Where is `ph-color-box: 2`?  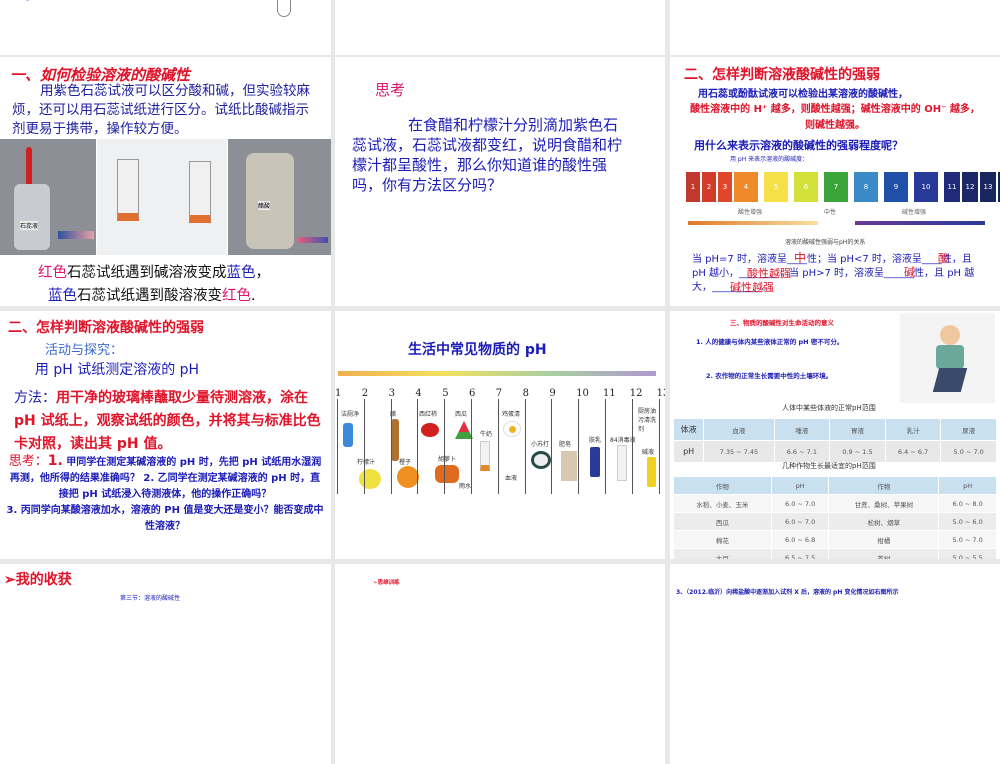 ph-color-box: 2 is located at coordinates (709, 187).